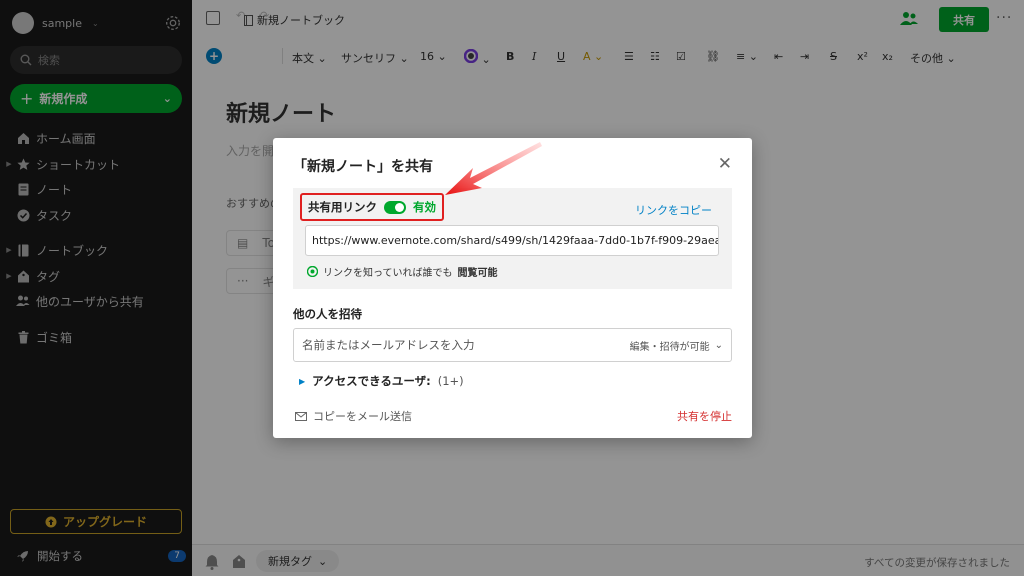  Describe the element at coordinates (388, 345) in the screenshot. I see `invite-placeholder: 名前またはメールアドレスを入力` at that location.